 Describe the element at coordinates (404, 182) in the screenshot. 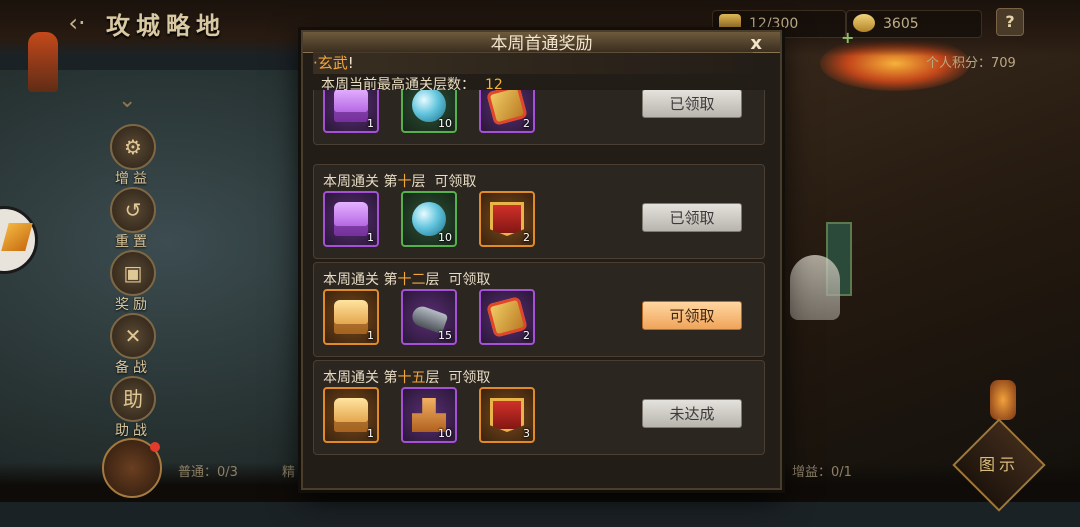

I see `row-floor-number: 十` at that location.